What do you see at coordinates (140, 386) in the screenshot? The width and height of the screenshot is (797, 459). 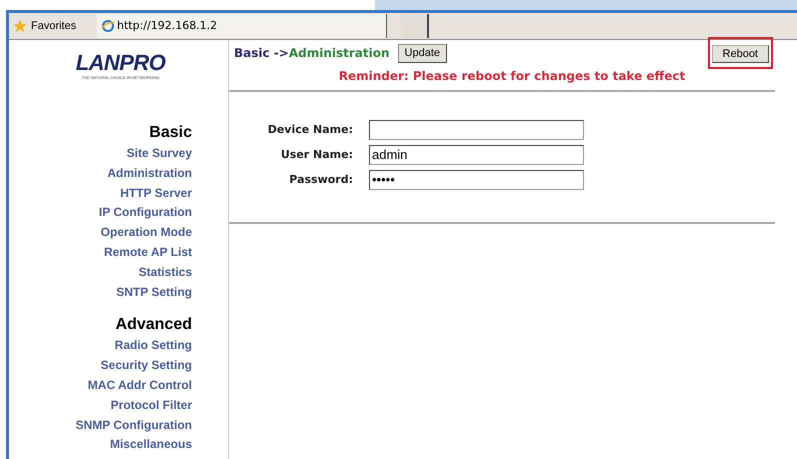 I see `sidebar-link: MAC Addr Control` at bounding box center [140, 386].